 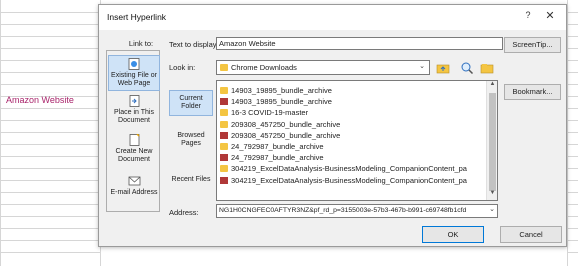 I want to click on link-to-label-place: Place in This Document, so click(x=134, y=116).